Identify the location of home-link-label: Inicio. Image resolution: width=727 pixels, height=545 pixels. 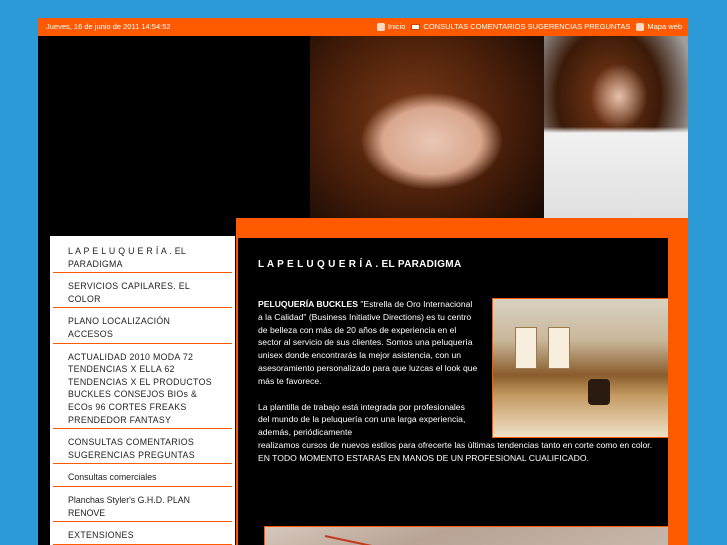
(396, 26).